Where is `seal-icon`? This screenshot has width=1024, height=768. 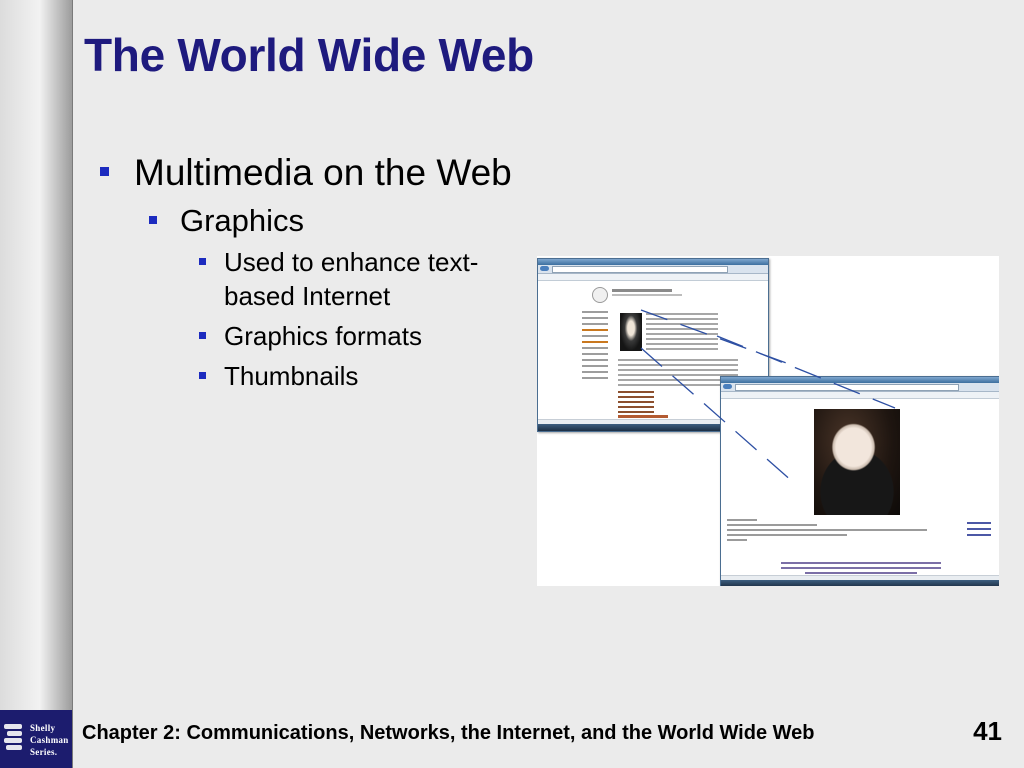 seal-icon is located at coordinates (600, 295).